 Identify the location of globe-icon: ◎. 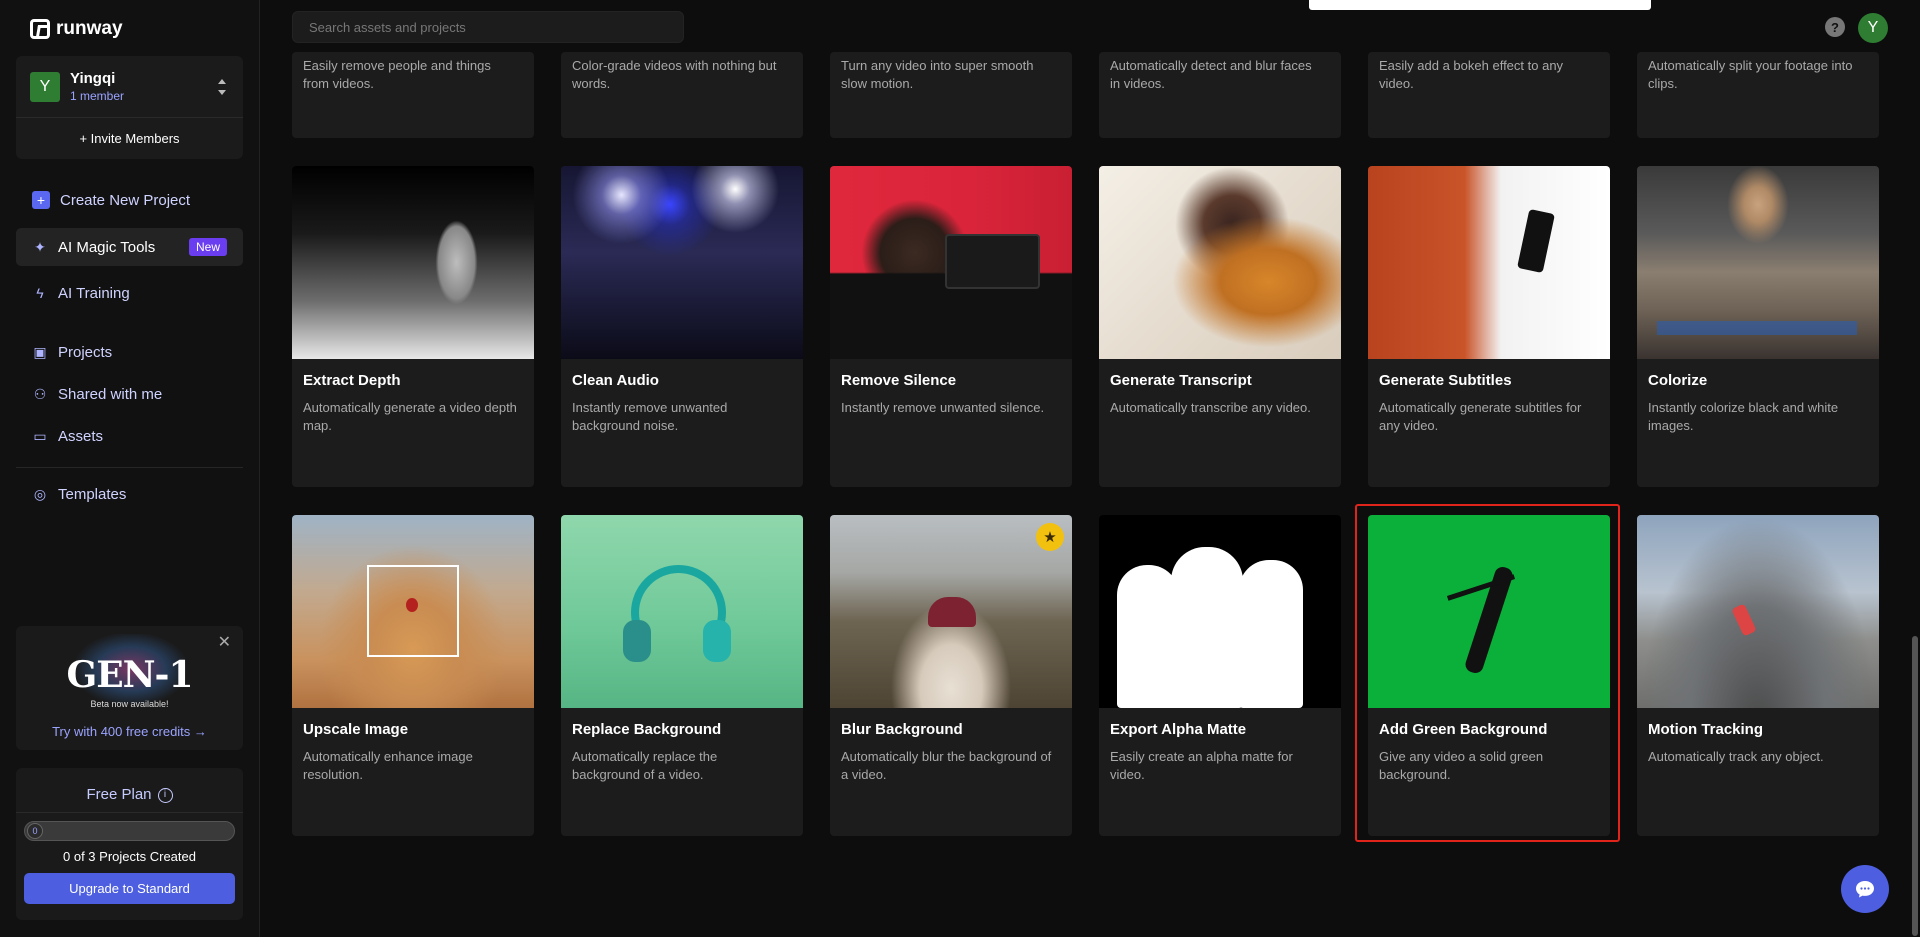
(40, 493).